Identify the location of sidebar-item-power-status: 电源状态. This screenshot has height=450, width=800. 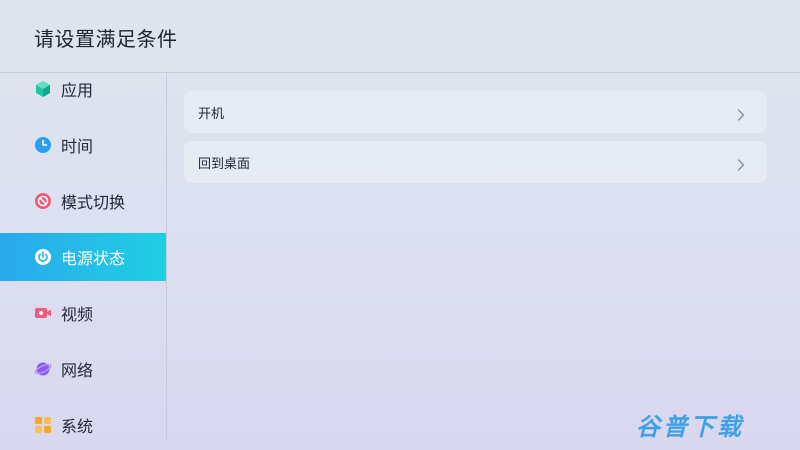
(83, 257).